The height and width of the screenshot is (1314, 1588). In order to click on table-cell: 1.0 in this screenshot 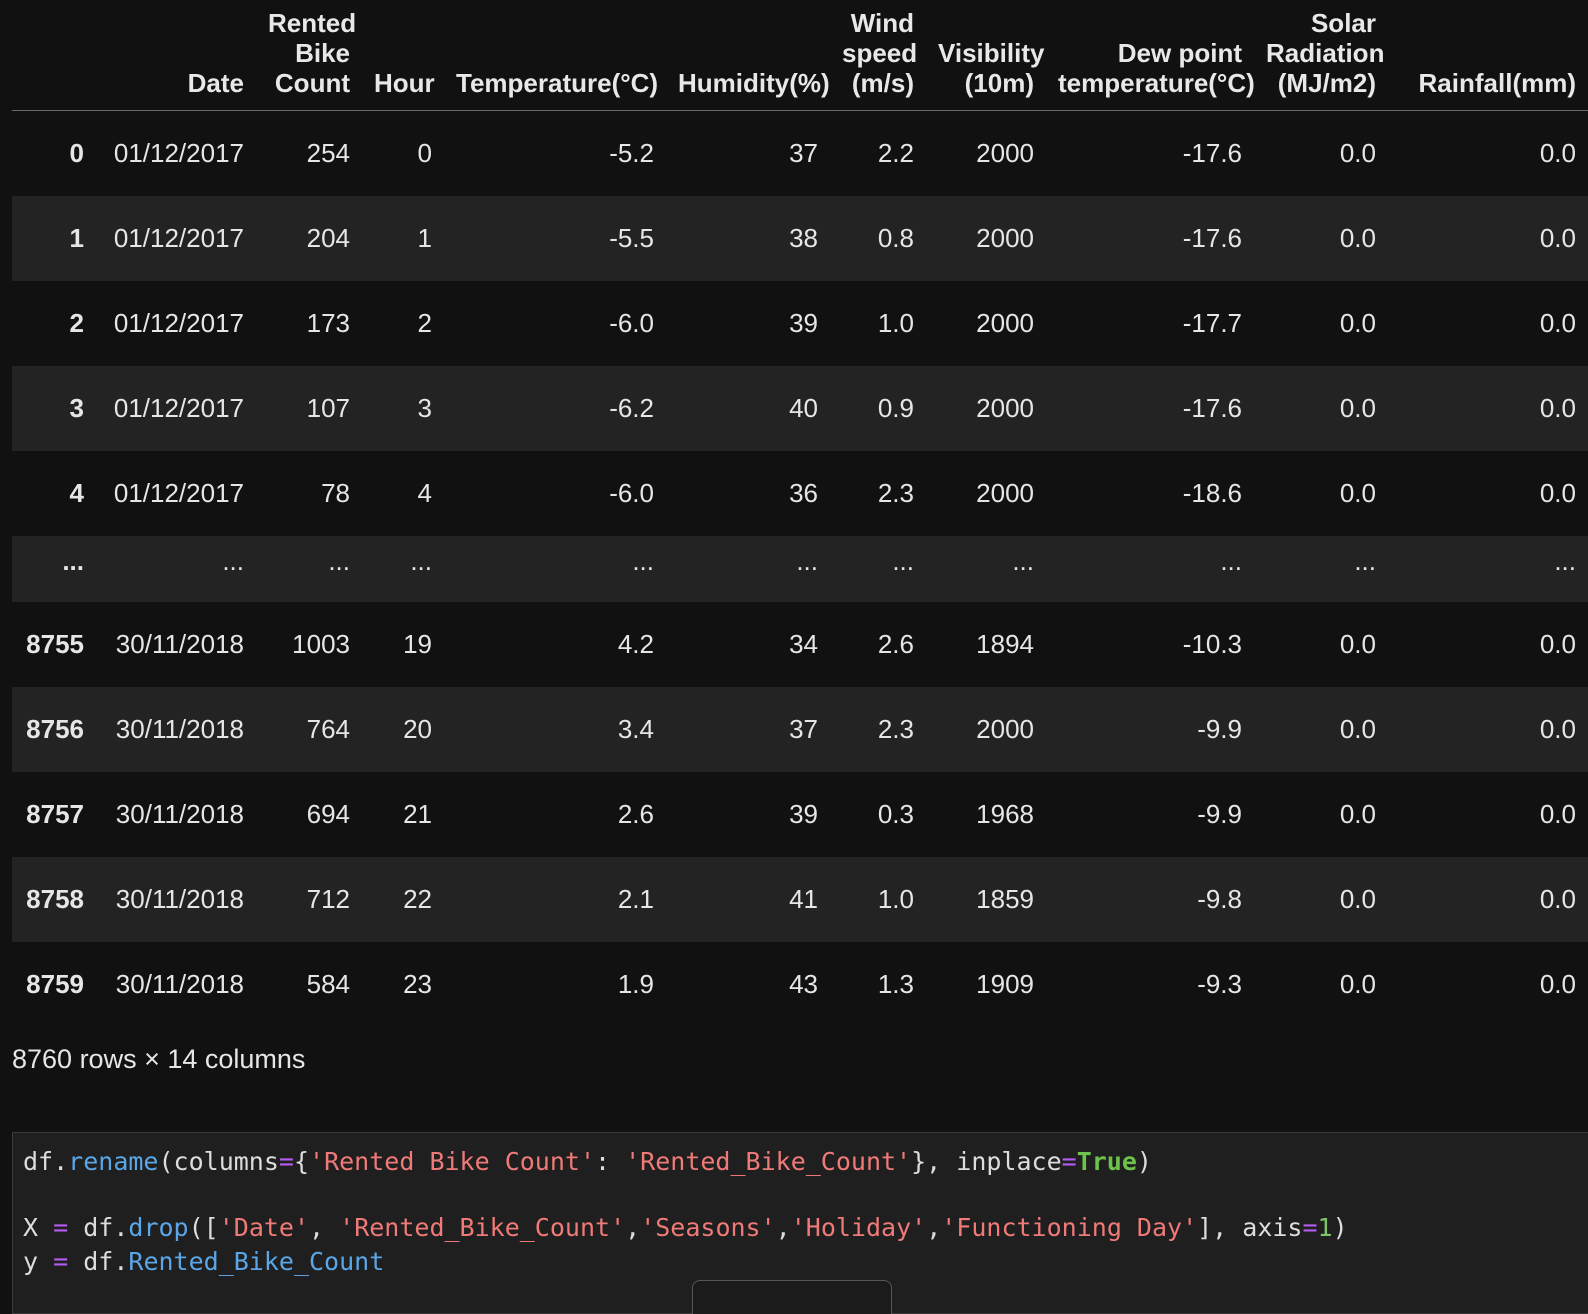, I will do `click(895, 899)`.